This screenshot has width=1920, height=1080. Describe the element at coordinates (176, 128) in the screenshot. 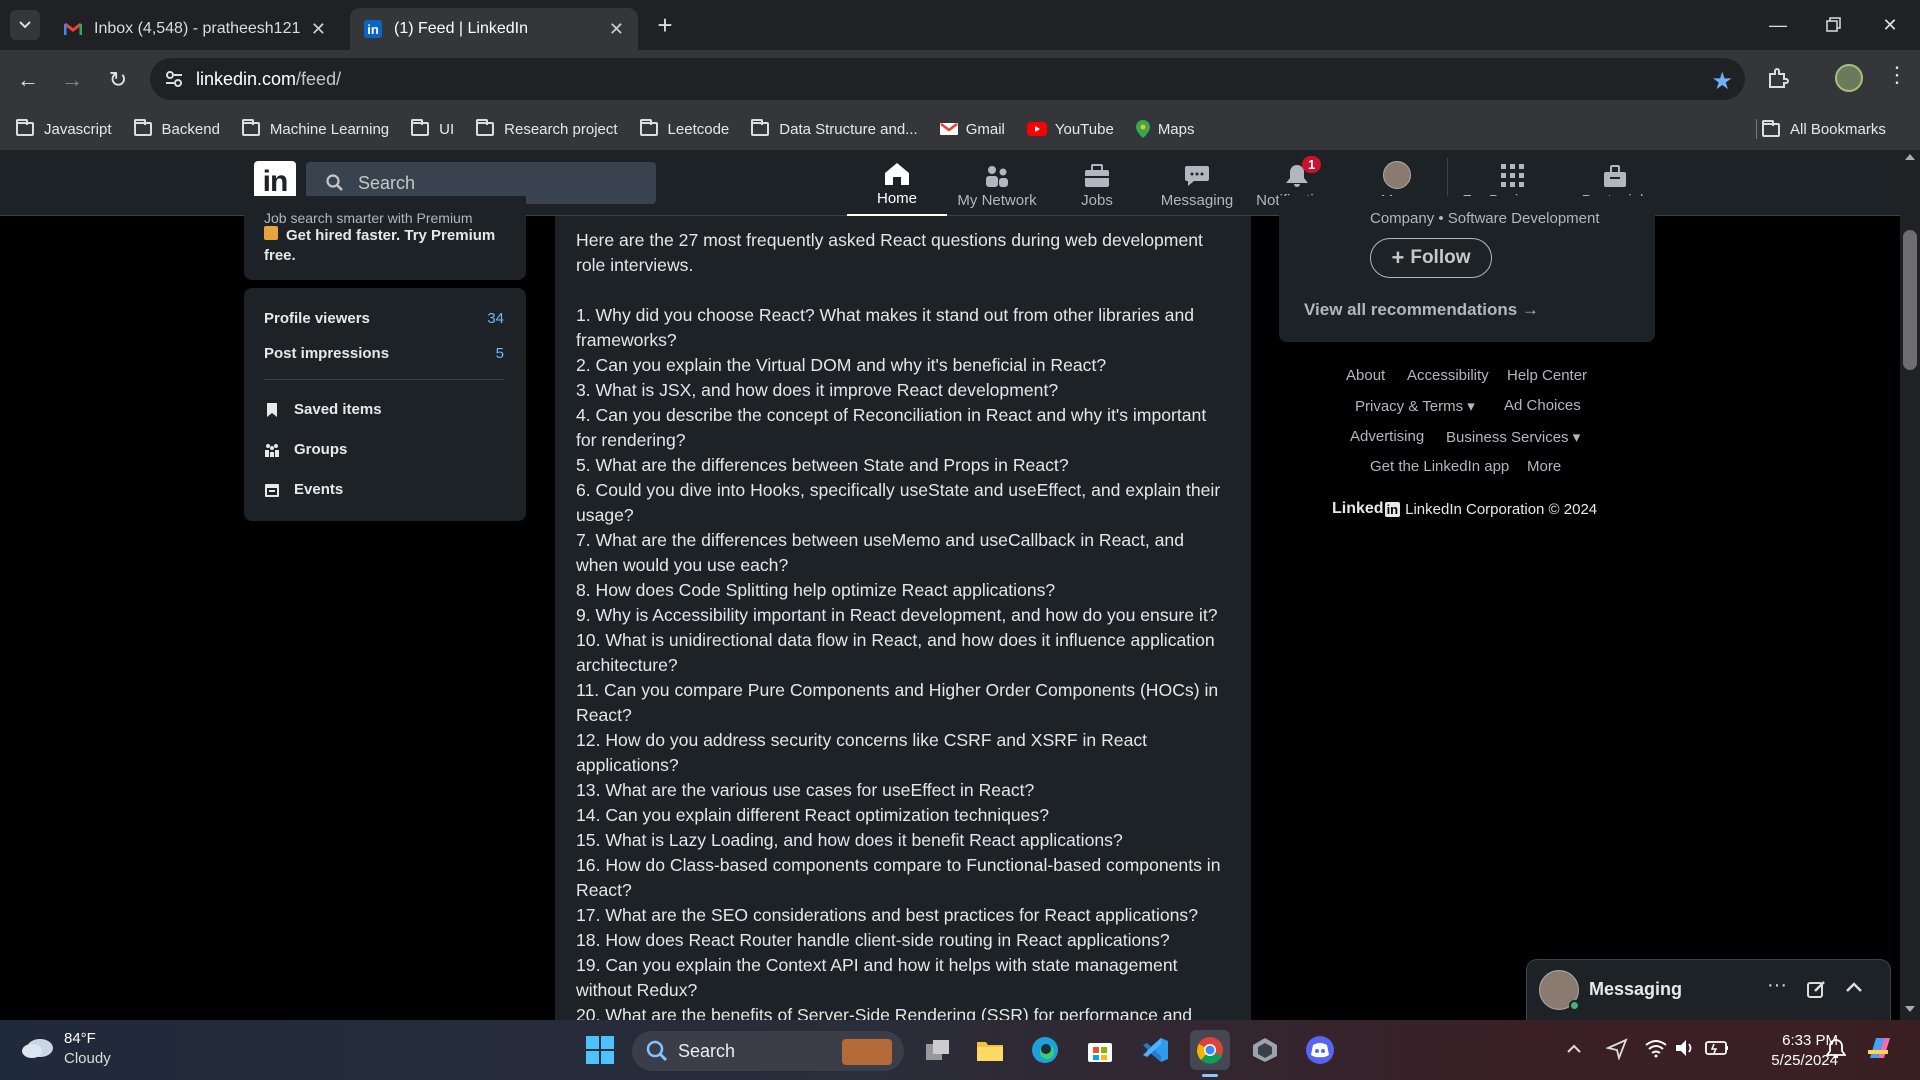

I see `bookmark-backend: Backend` at that location.